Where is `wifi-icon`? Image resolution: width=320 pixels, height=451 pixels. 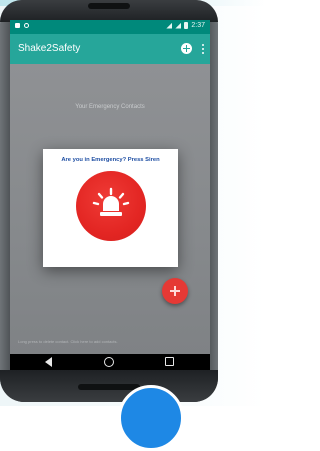 wifi-icon is located at coordinates (169, 25).